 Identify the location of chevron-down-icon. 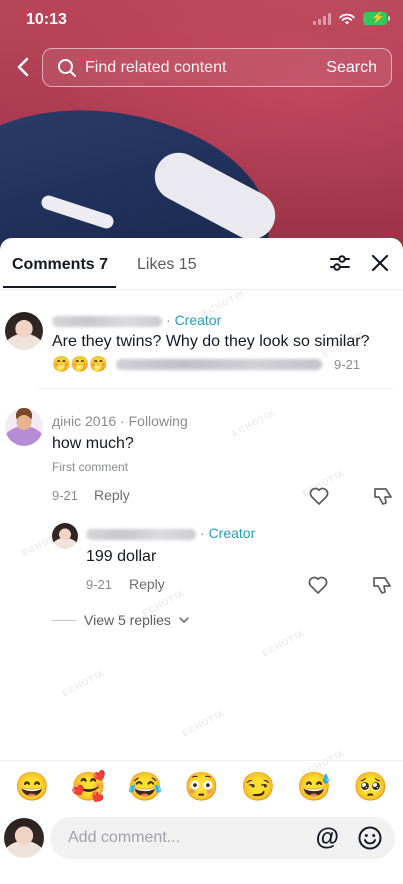
(184, 620).